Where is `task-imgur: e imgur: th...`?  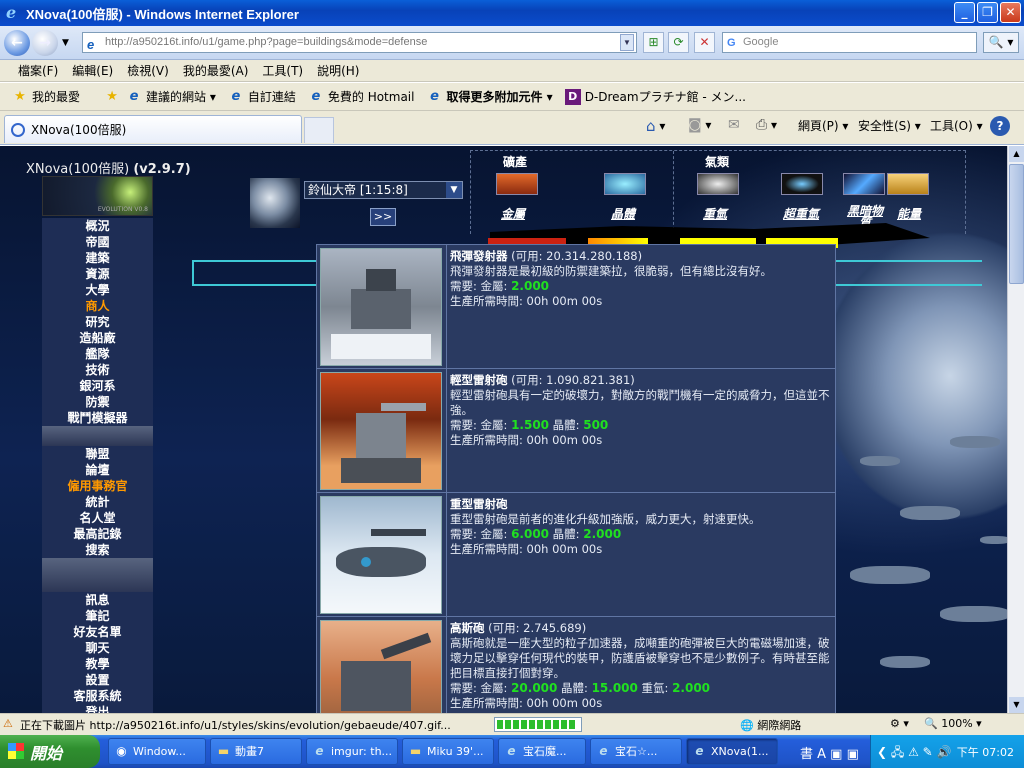 task-imgur: e imgur: th... is located at coordinates (352, 751).